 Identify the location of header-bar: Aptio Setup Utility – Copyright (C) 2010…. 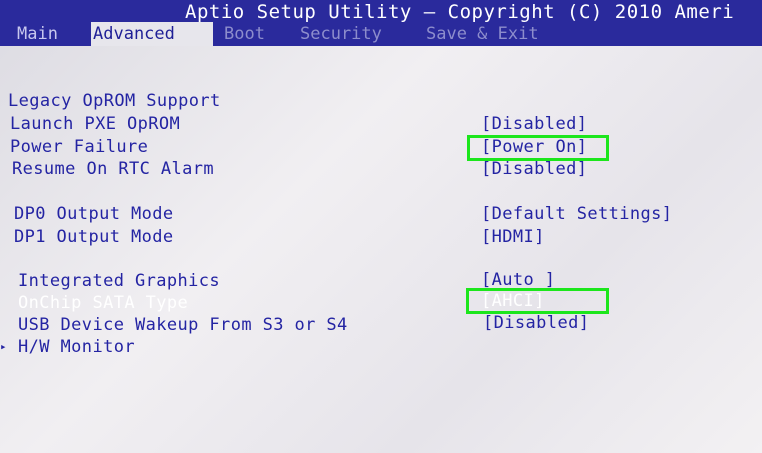
(381, 23).